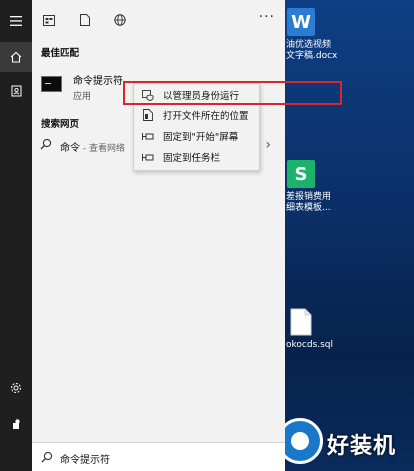  I want to click on web-search-query: 命令, so click(70, 148).